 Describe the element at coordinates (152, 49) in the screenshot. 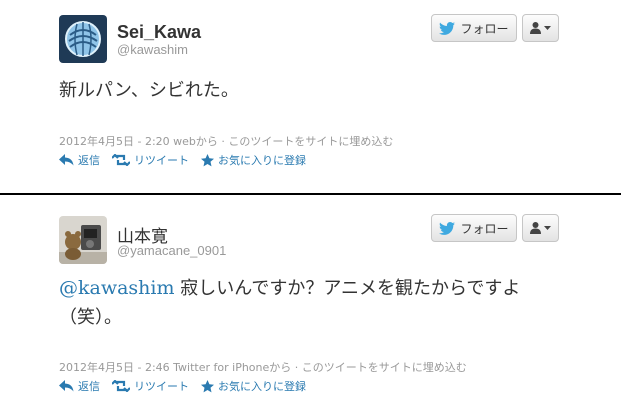

I see `username: @kawashim` at that location.